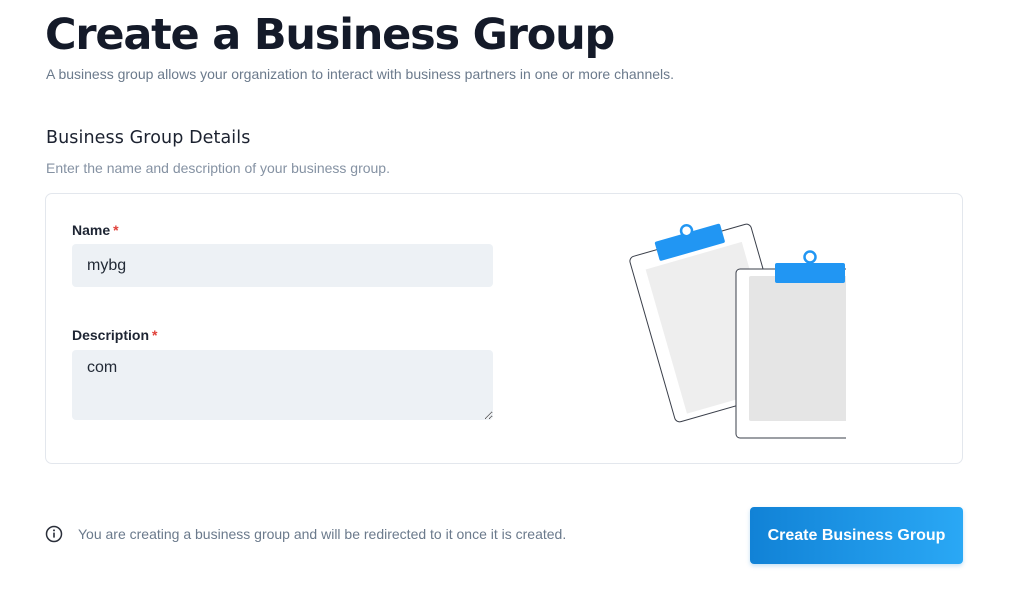  Describe the element at coordinates (330, 35) in the screenshot. I see `page-title: Create a Business Group` at that location.